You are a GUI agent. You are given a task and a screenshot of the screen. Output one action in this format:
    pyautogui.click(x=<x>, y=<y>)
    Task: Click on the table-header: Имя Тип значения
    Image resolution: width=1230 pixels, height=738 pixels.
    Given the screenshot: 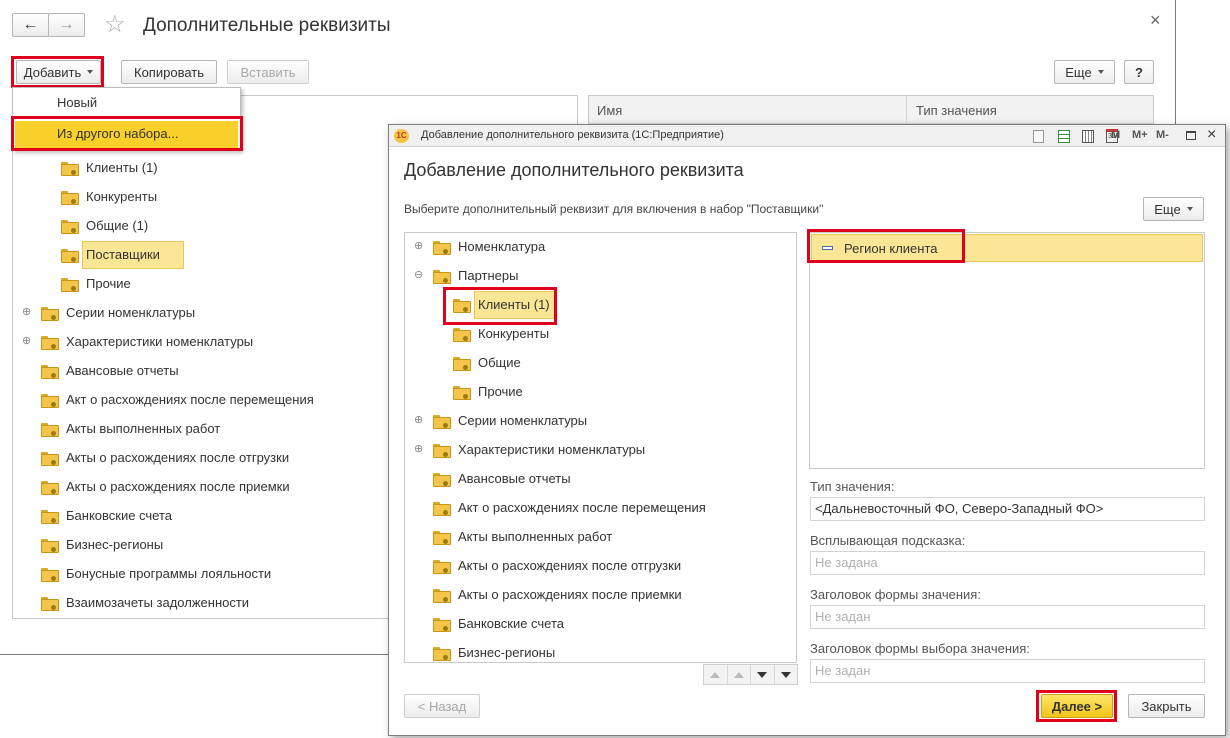 What is the action you would take?
    pyautogui.click(x=871, y=110)
    